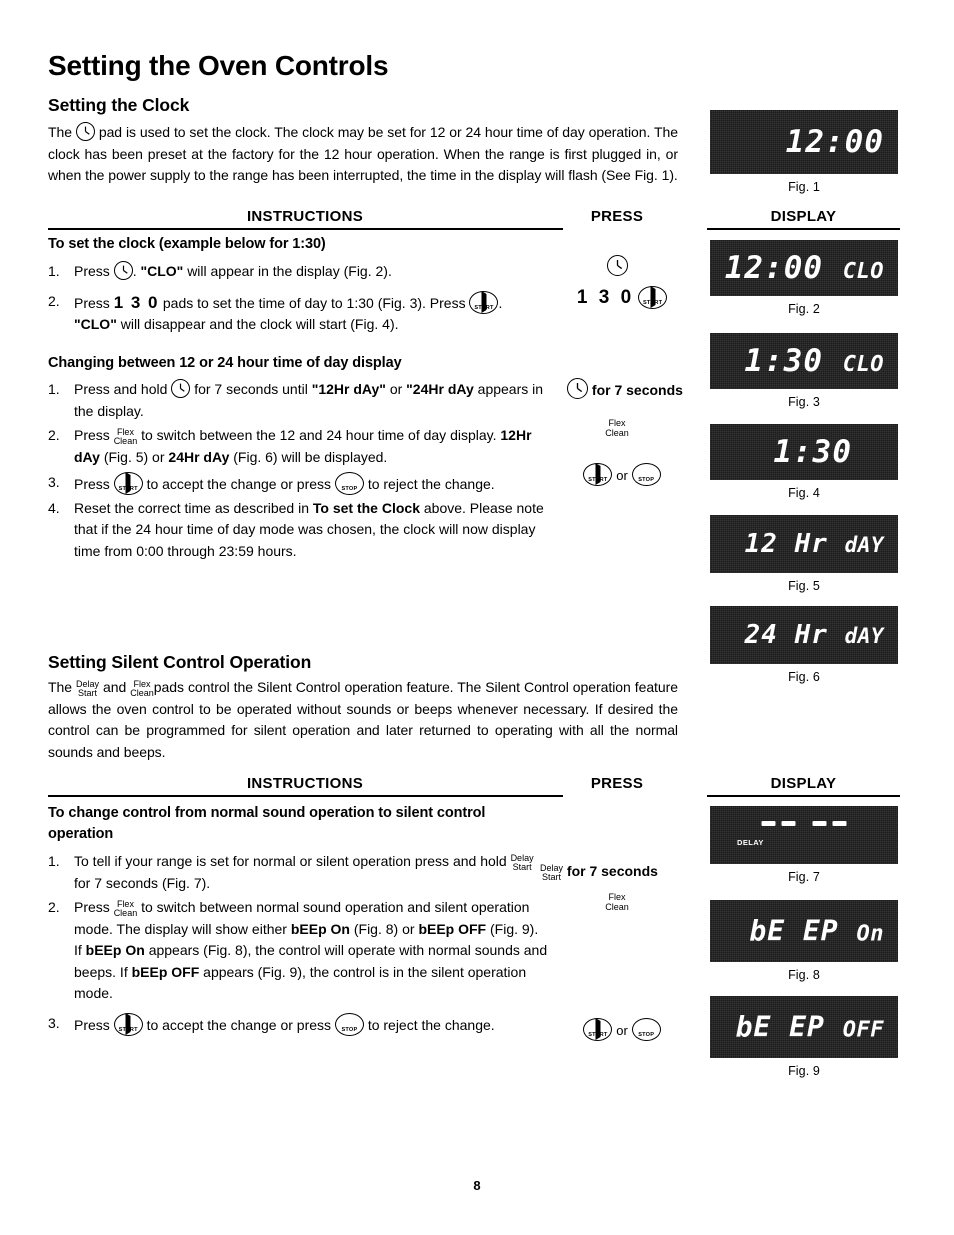  What do you see at coordinates (320, 928) in the screenshot?
I see `step-text-beepon: bEEp On` at bounding box center [320, 928].